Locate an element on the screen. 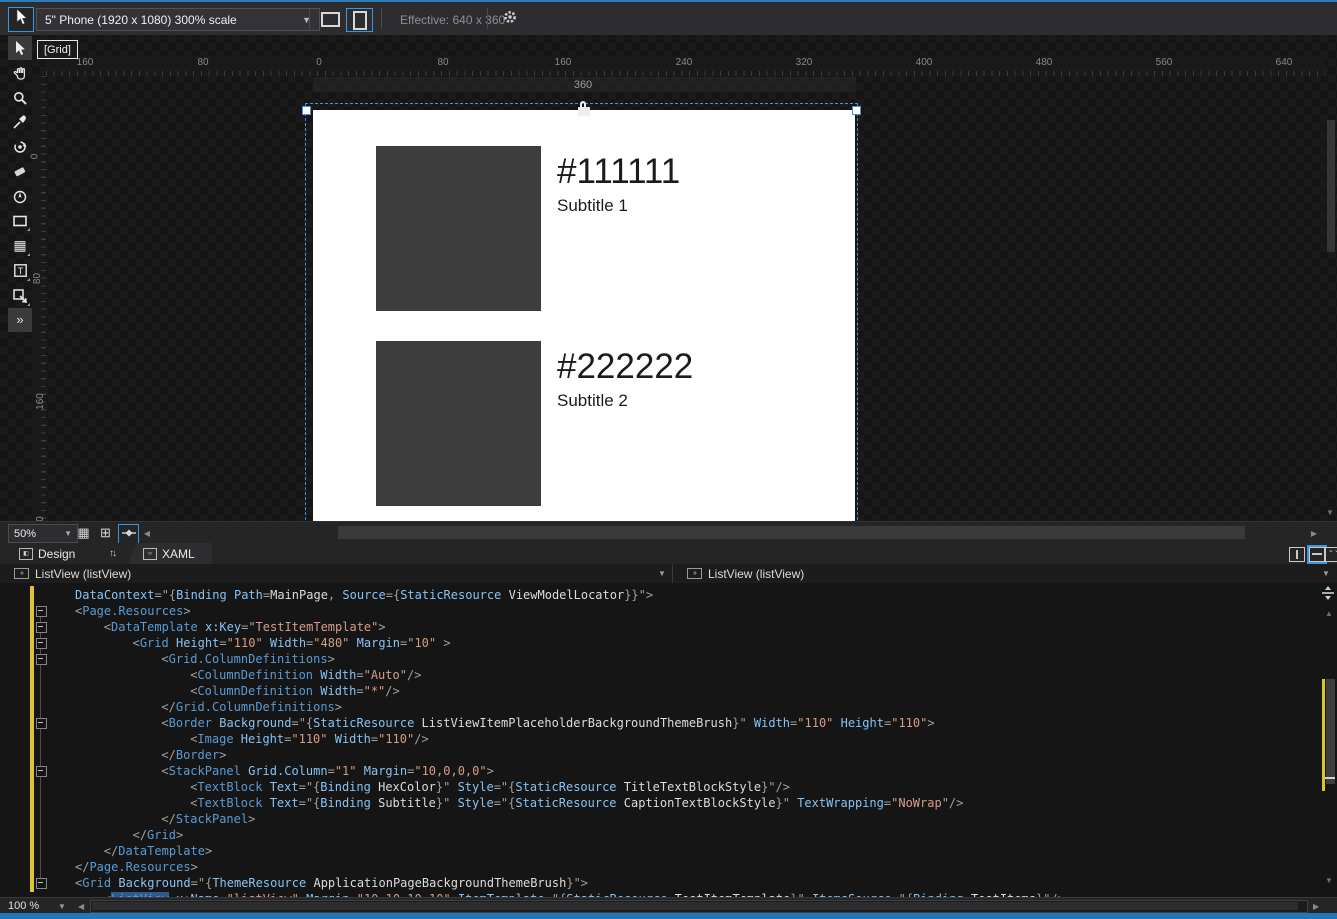 The height and width of the screenshot is (919, 1337). scroll-up-arrow: ▲ is located at coordinates (1329, 613).